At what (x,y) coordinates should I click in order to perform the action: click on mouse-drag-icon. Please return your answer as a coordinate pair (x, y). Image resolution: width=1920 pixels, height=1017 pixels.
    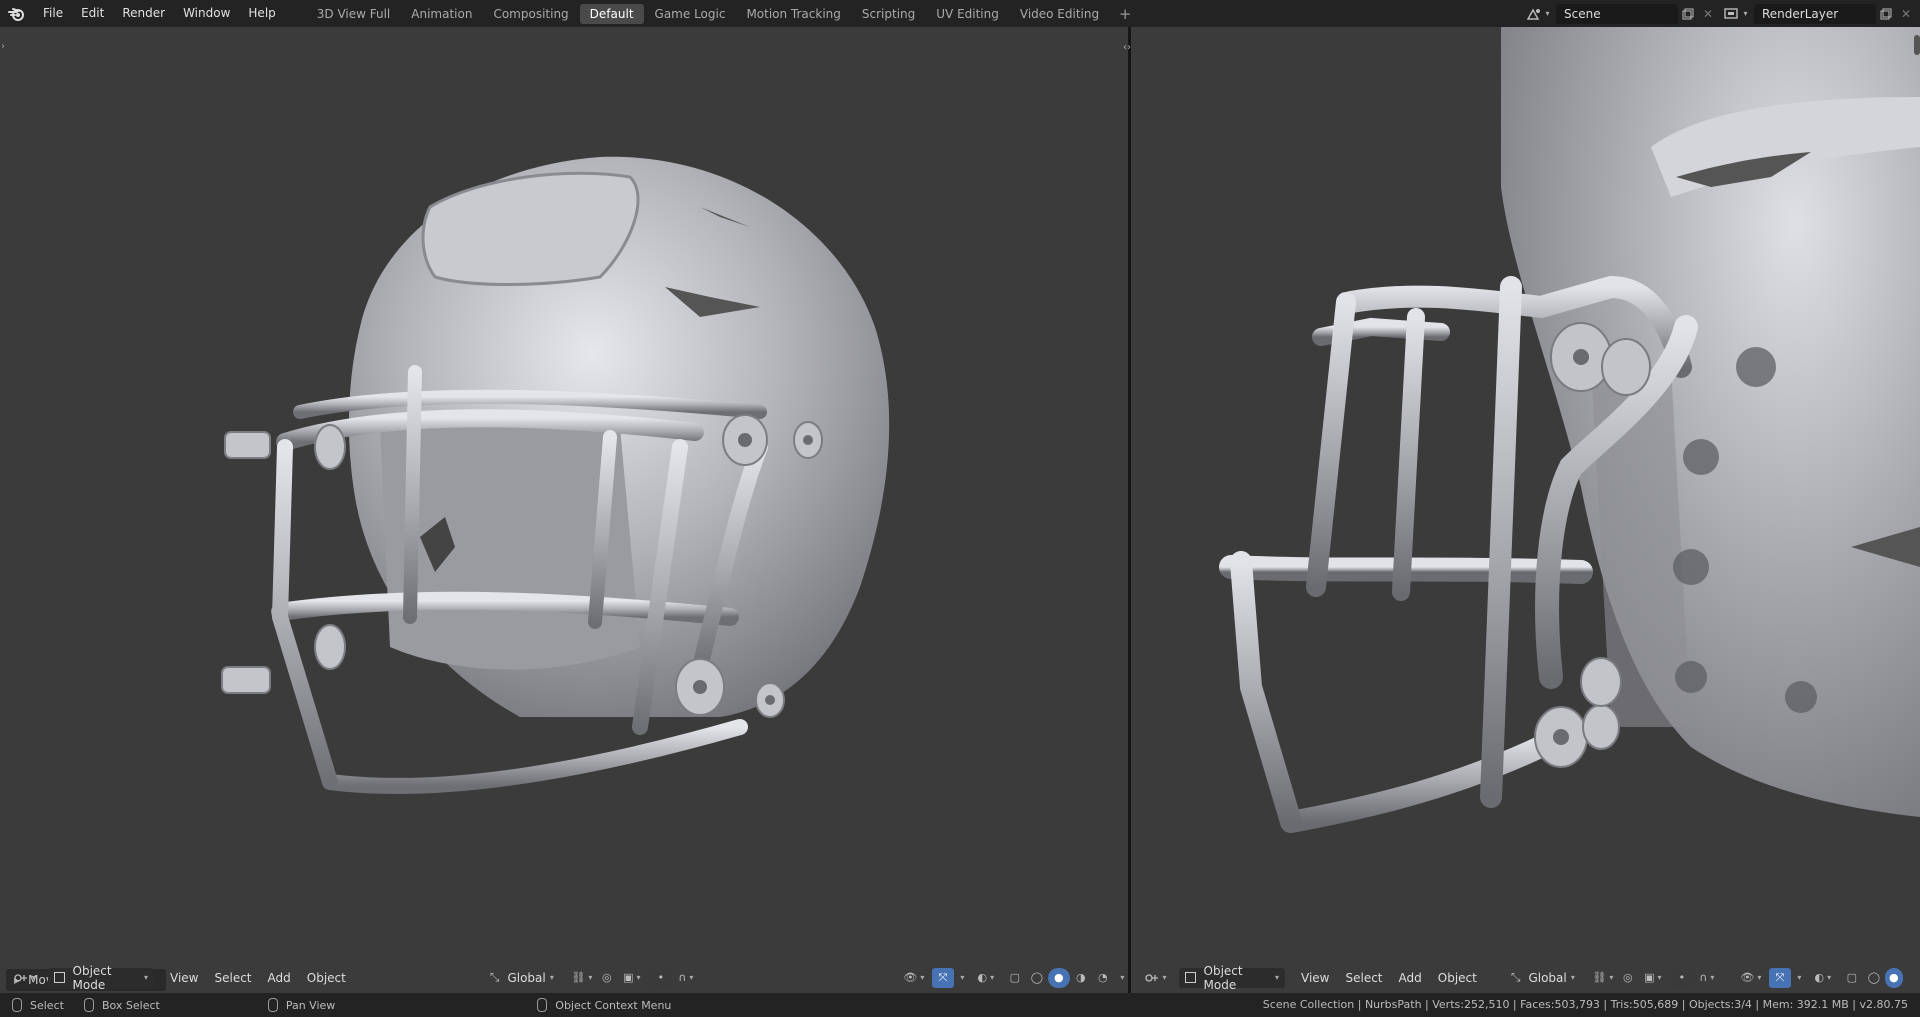
    Looking at the image, I should click on (88, 1005).